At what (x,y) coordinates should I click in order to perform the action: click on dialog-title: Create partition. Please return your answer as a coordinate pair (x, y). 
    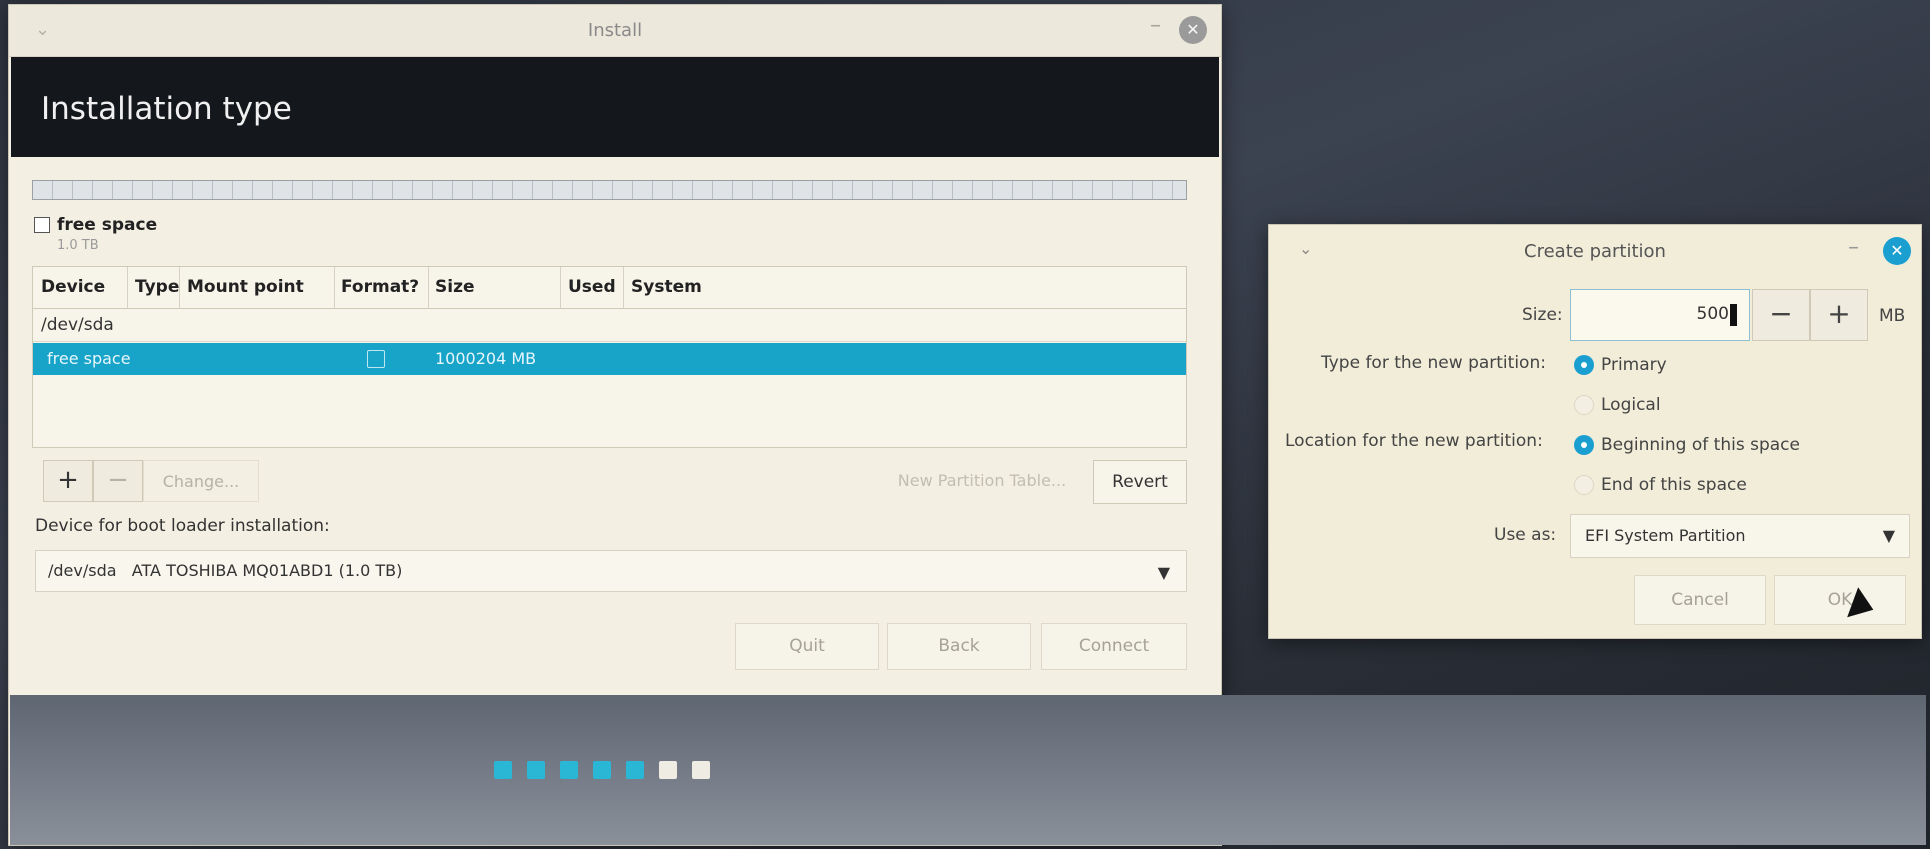
    Looking at the image, I should click on (1595, 251).